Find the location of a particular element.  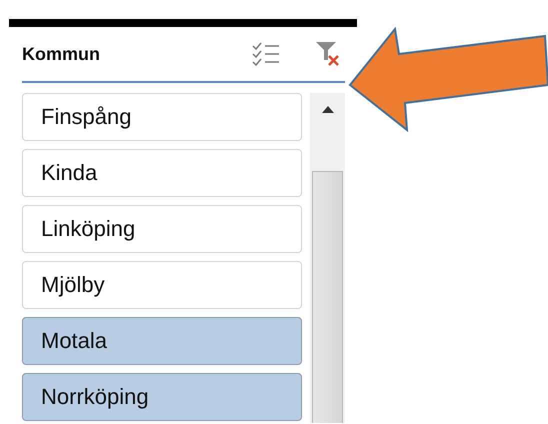

scrollbar is located at coordinates (327, 258).